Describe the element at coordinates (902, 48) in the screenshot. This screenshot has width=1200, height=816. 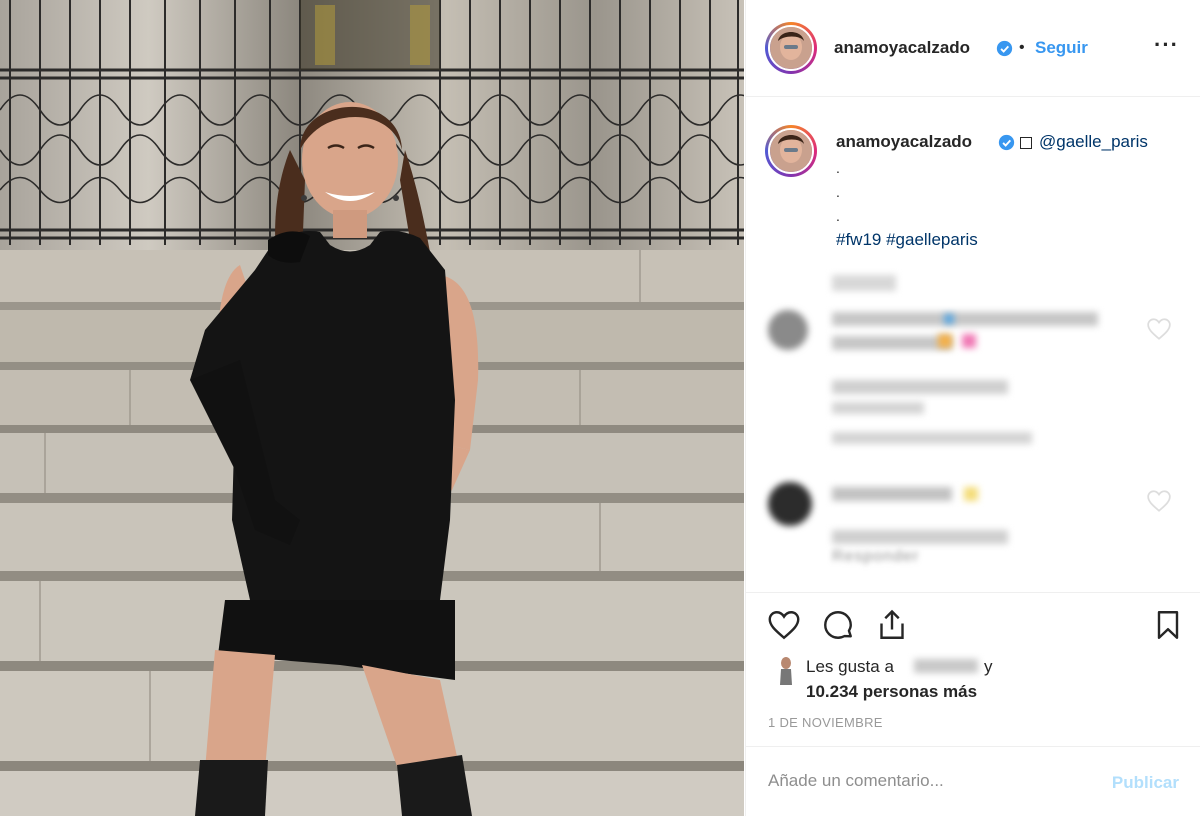
I see `header-username: anamoyacalzado` at that location.